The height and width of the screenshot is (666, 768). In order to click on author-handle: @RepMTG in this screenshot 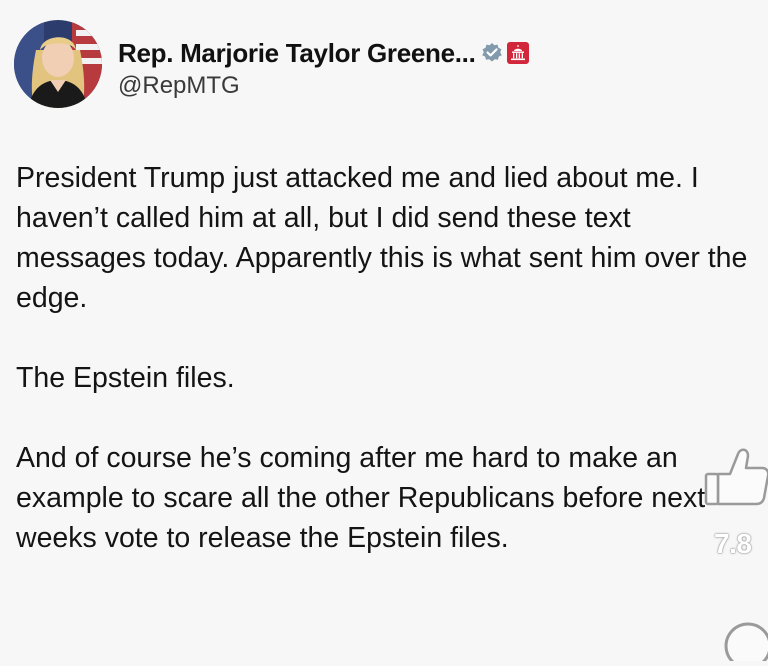, I will do `click(323, 86)`.